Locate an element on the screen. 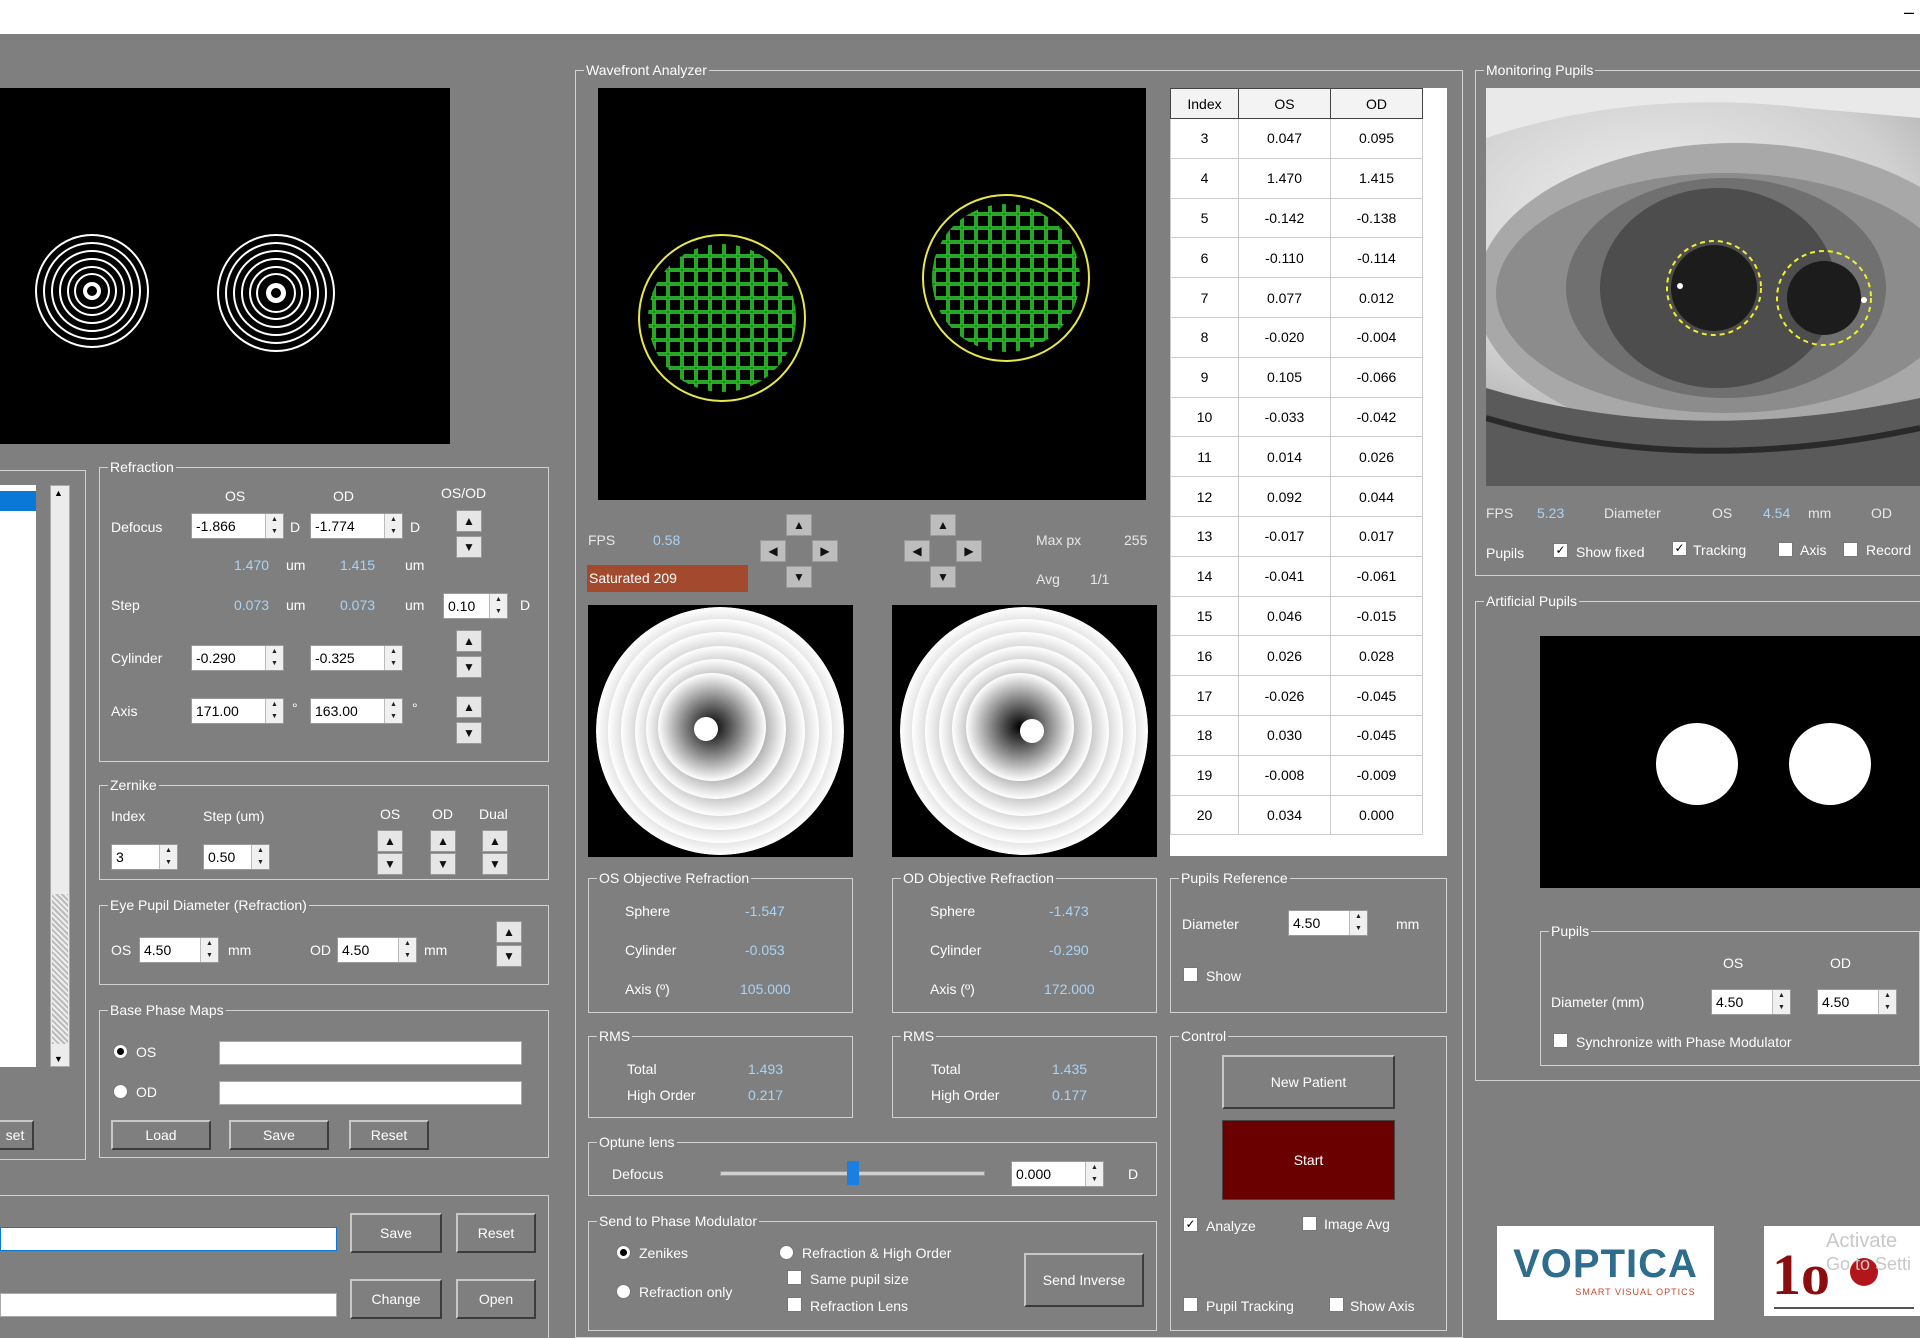  defocus-od-spinbox: -1.774 ▲ ▼ is located at coordinates (356, 526).